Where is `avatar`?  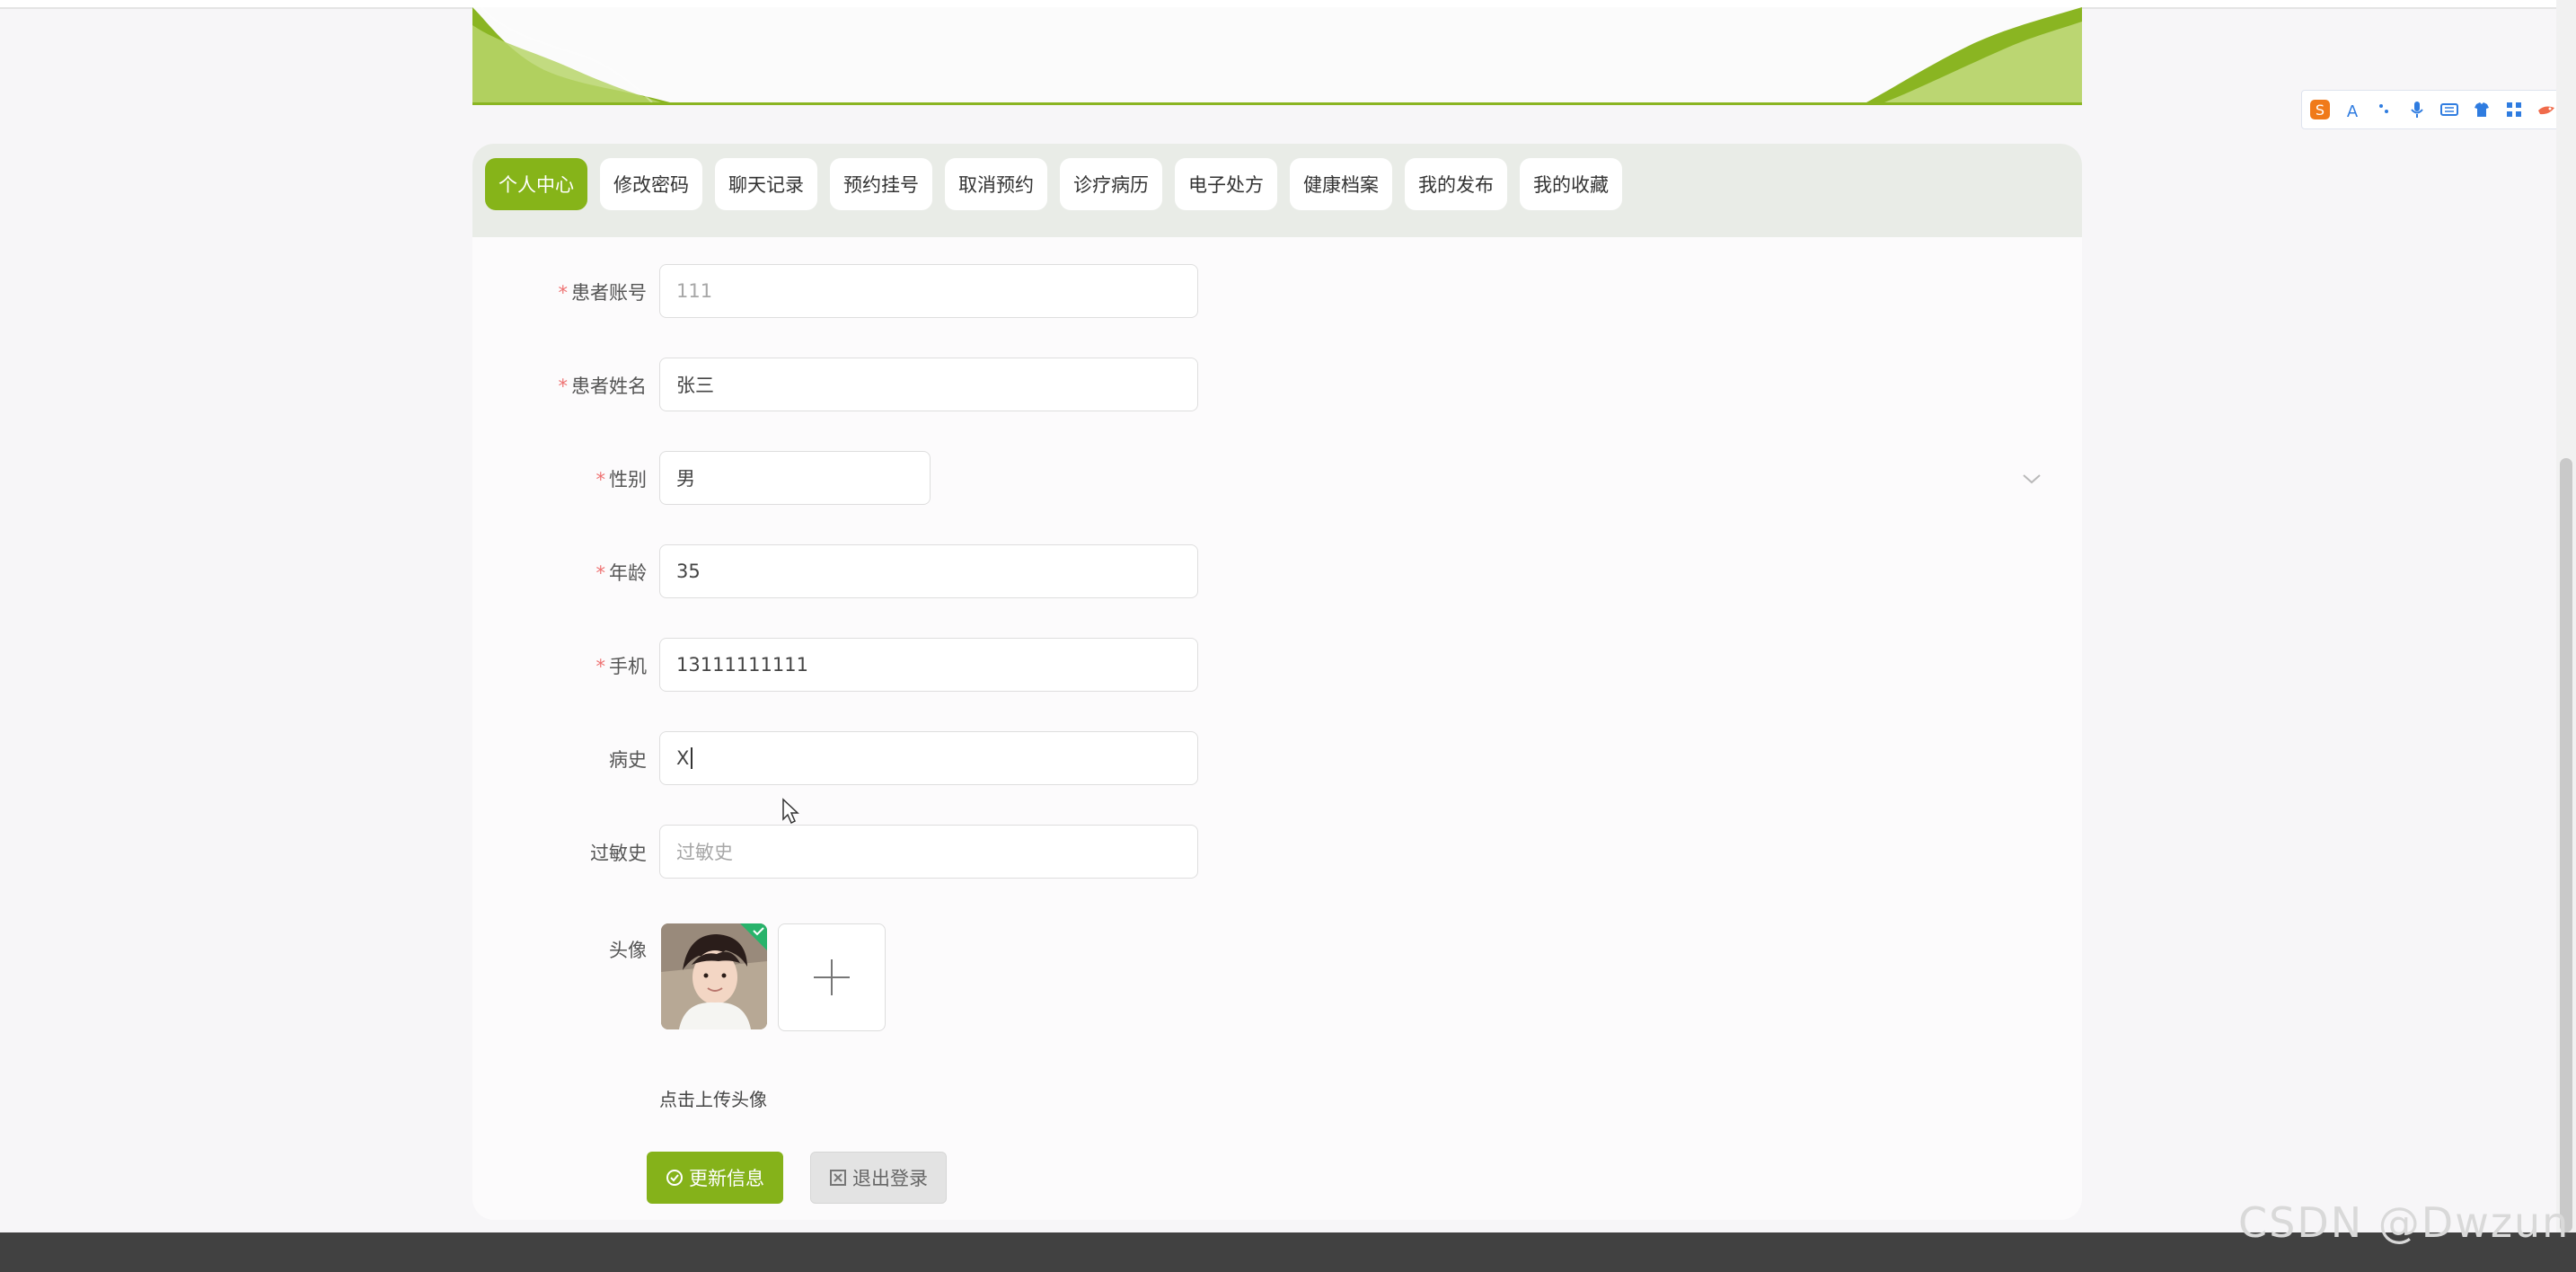 avatar is located at coordinates (714, 976).